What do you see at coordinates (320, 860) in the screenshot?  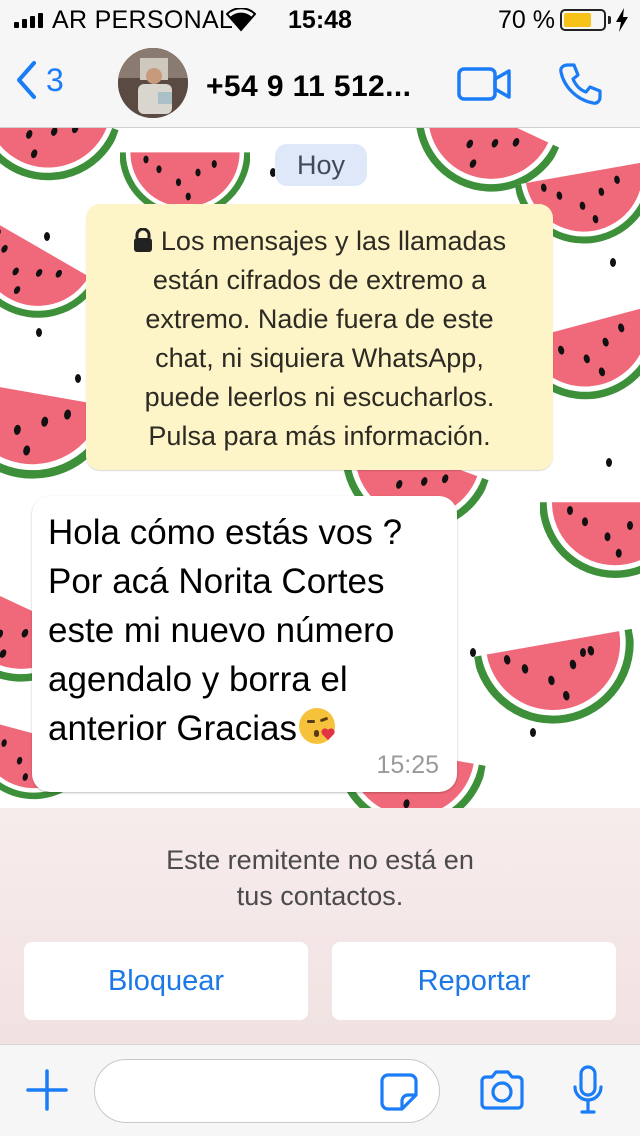 I see `unknown-sender-line: Este remitente no está en` at bounding box center [320, 860].